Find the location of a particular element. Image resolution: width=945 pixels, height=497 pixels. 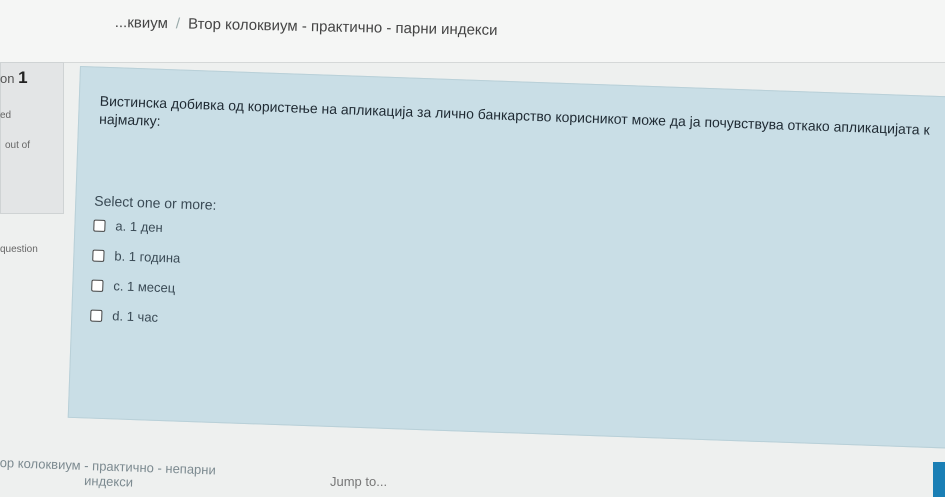

answer-label: a. 1 ден is located at coordinates (139, 226).